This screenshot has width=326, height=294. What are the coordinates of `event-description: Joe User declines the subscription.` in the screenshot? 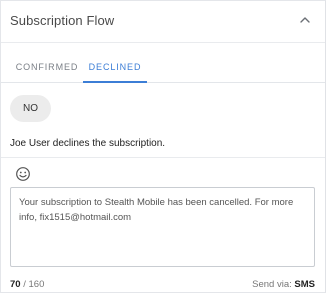 It's located at (88, 143).